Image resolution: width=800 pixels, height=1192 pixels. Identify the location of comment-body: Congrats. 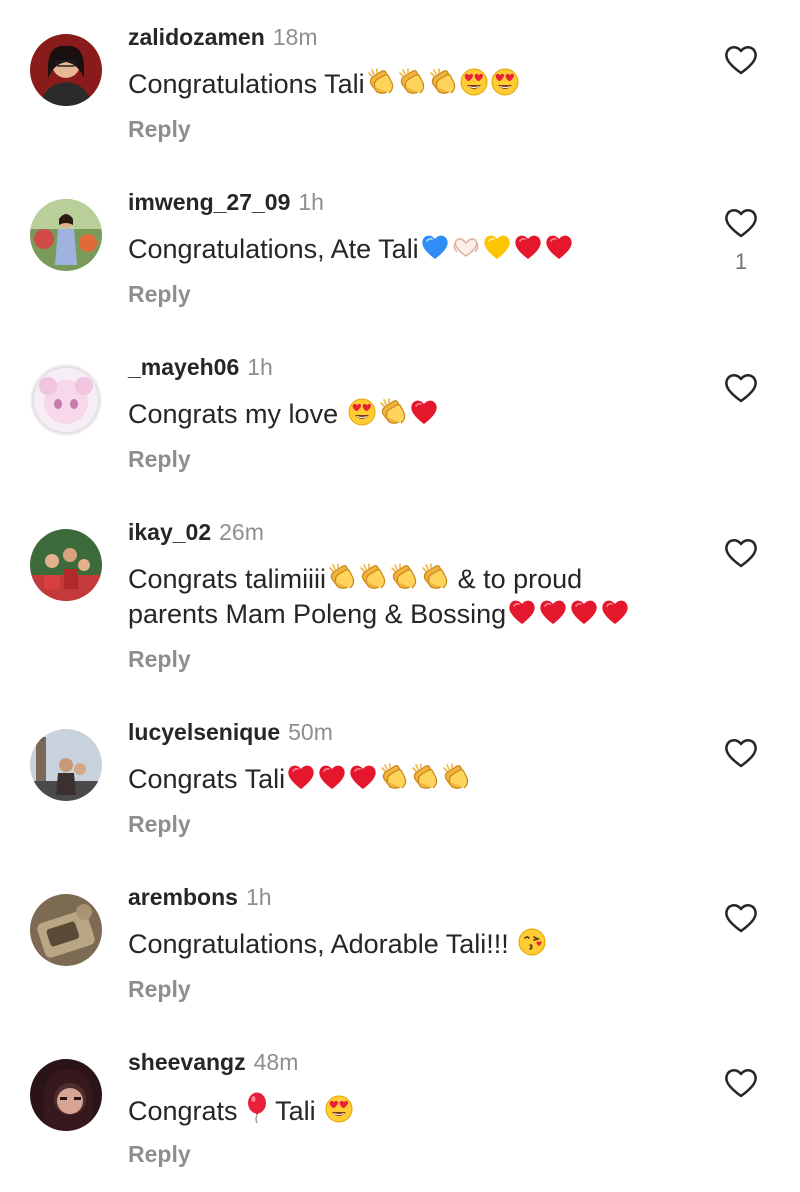
(187, 1111).